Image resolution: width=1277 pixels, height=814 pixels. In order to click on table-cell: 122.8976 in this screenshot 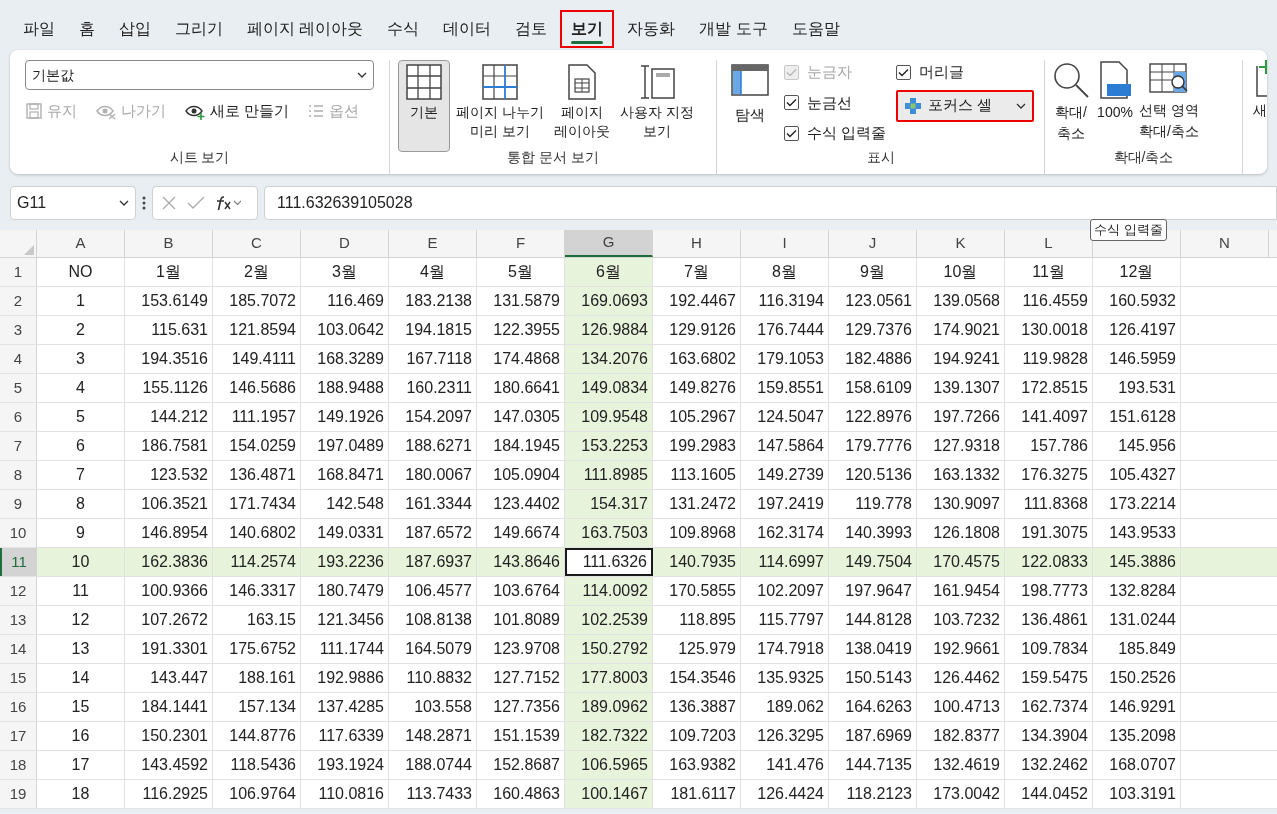, I will do `click(873, 417)`.